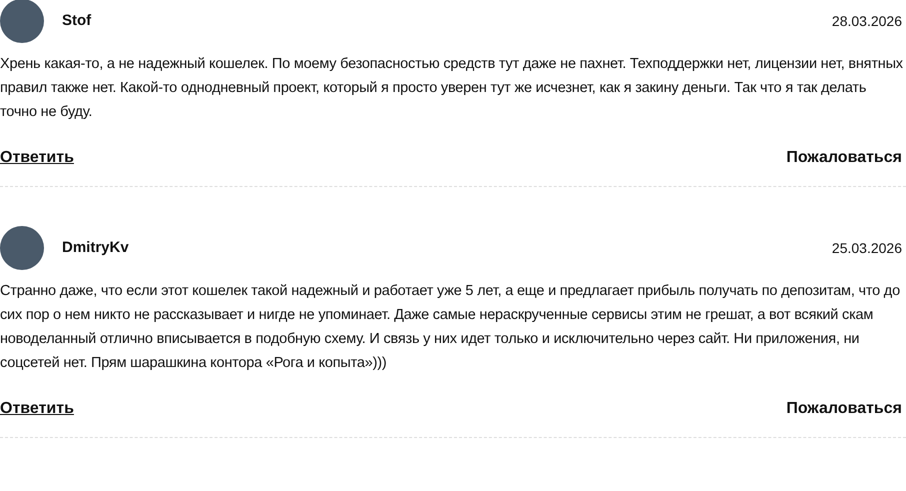  I want to click on comment-text: Хрень какая-то, а не надежный кошелек. По моему безопасностью средств тут даже не пахнет. Техподдержки нет, лицензии нет, внятных правил также нет. Какой-то однодневный проект, который я просто уверен тут же исчезнет, как я закину деньги. Так что я так делать точно не буду., so click(452, 88).